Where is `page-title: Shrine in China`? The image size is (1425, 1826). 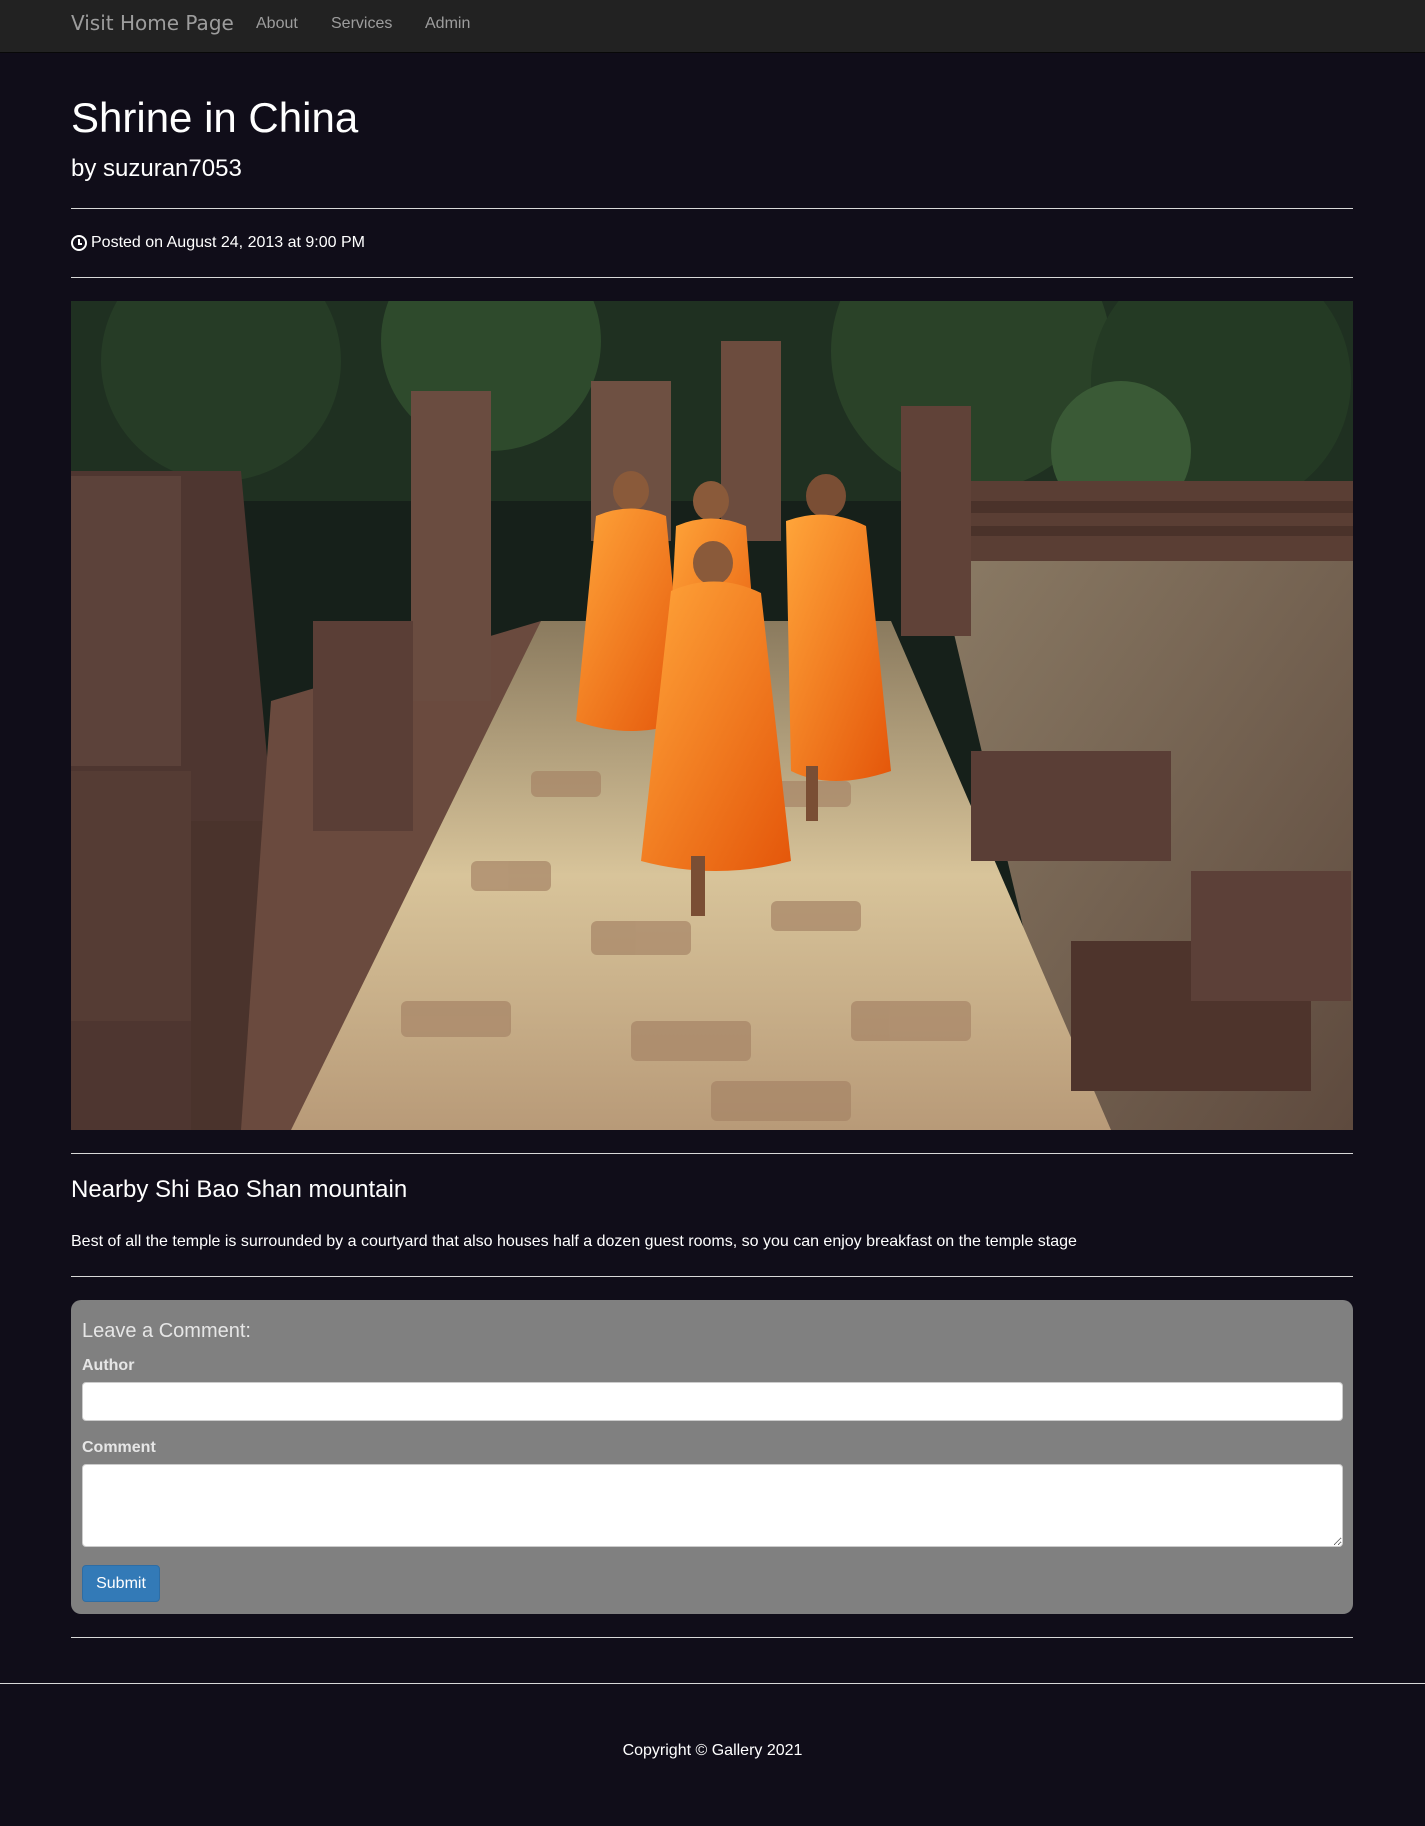
page-title: Shrine in China is located at coordinates (215, 117).